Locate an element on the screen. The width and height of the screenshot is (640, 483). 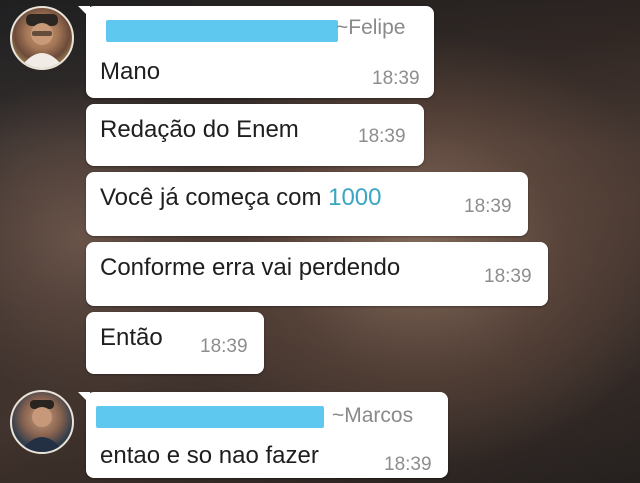
message-text: Mano is located at coordinates (130, 71).